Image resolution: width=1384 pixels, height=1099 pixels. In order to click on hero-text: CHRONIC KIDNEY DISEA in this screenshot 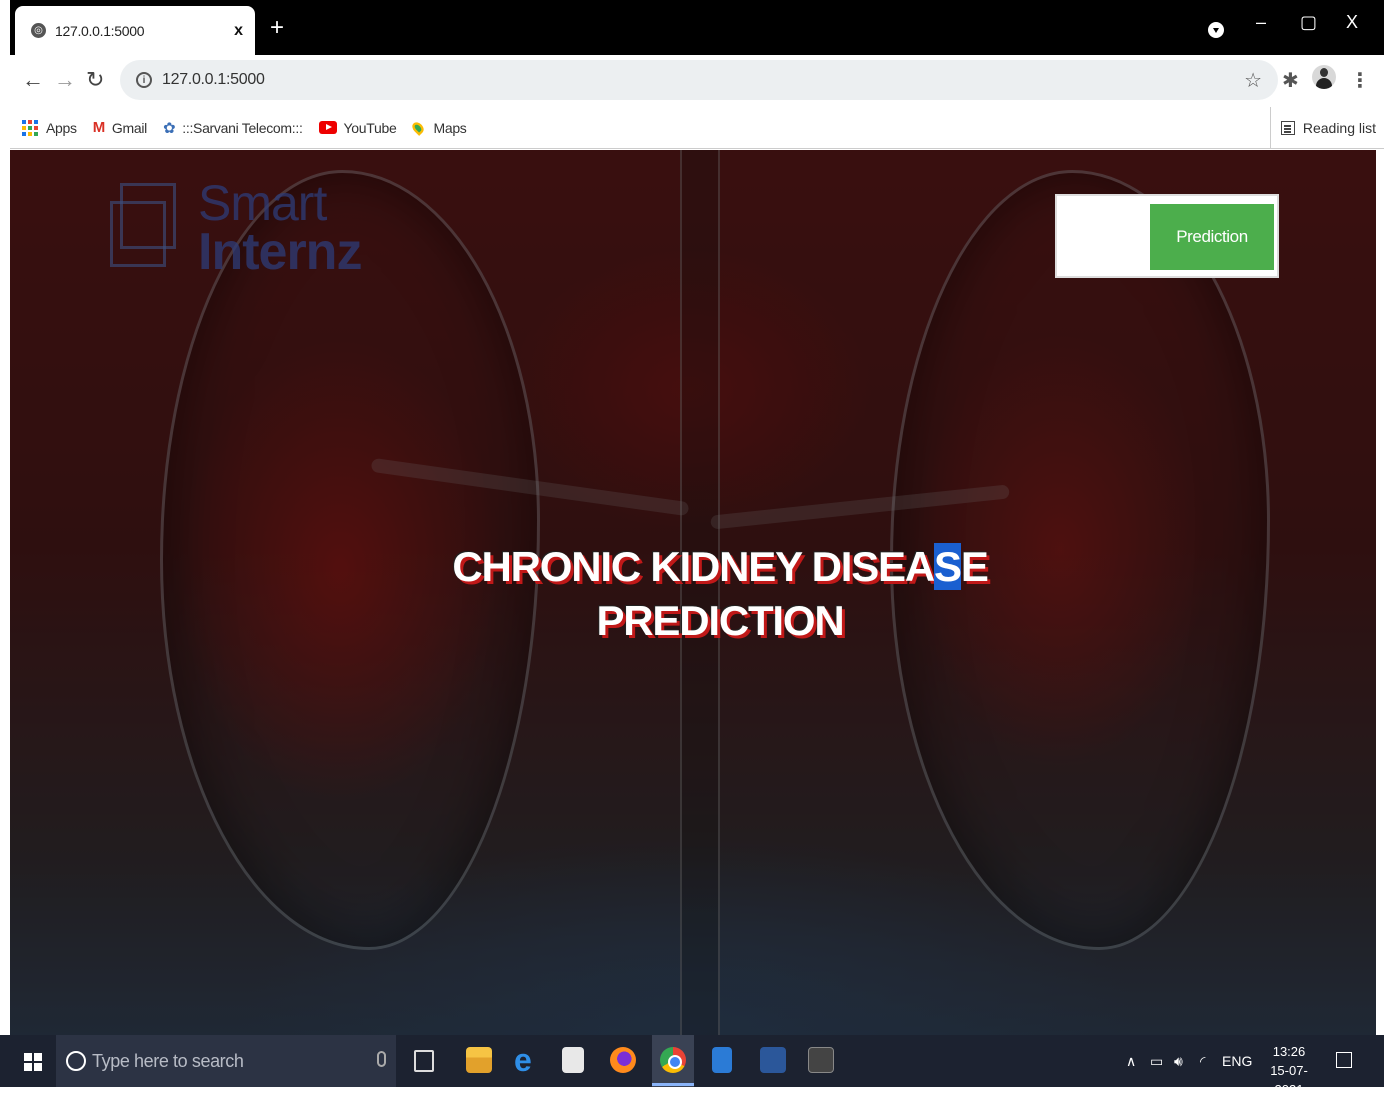, I will do `click(693, 566)`.